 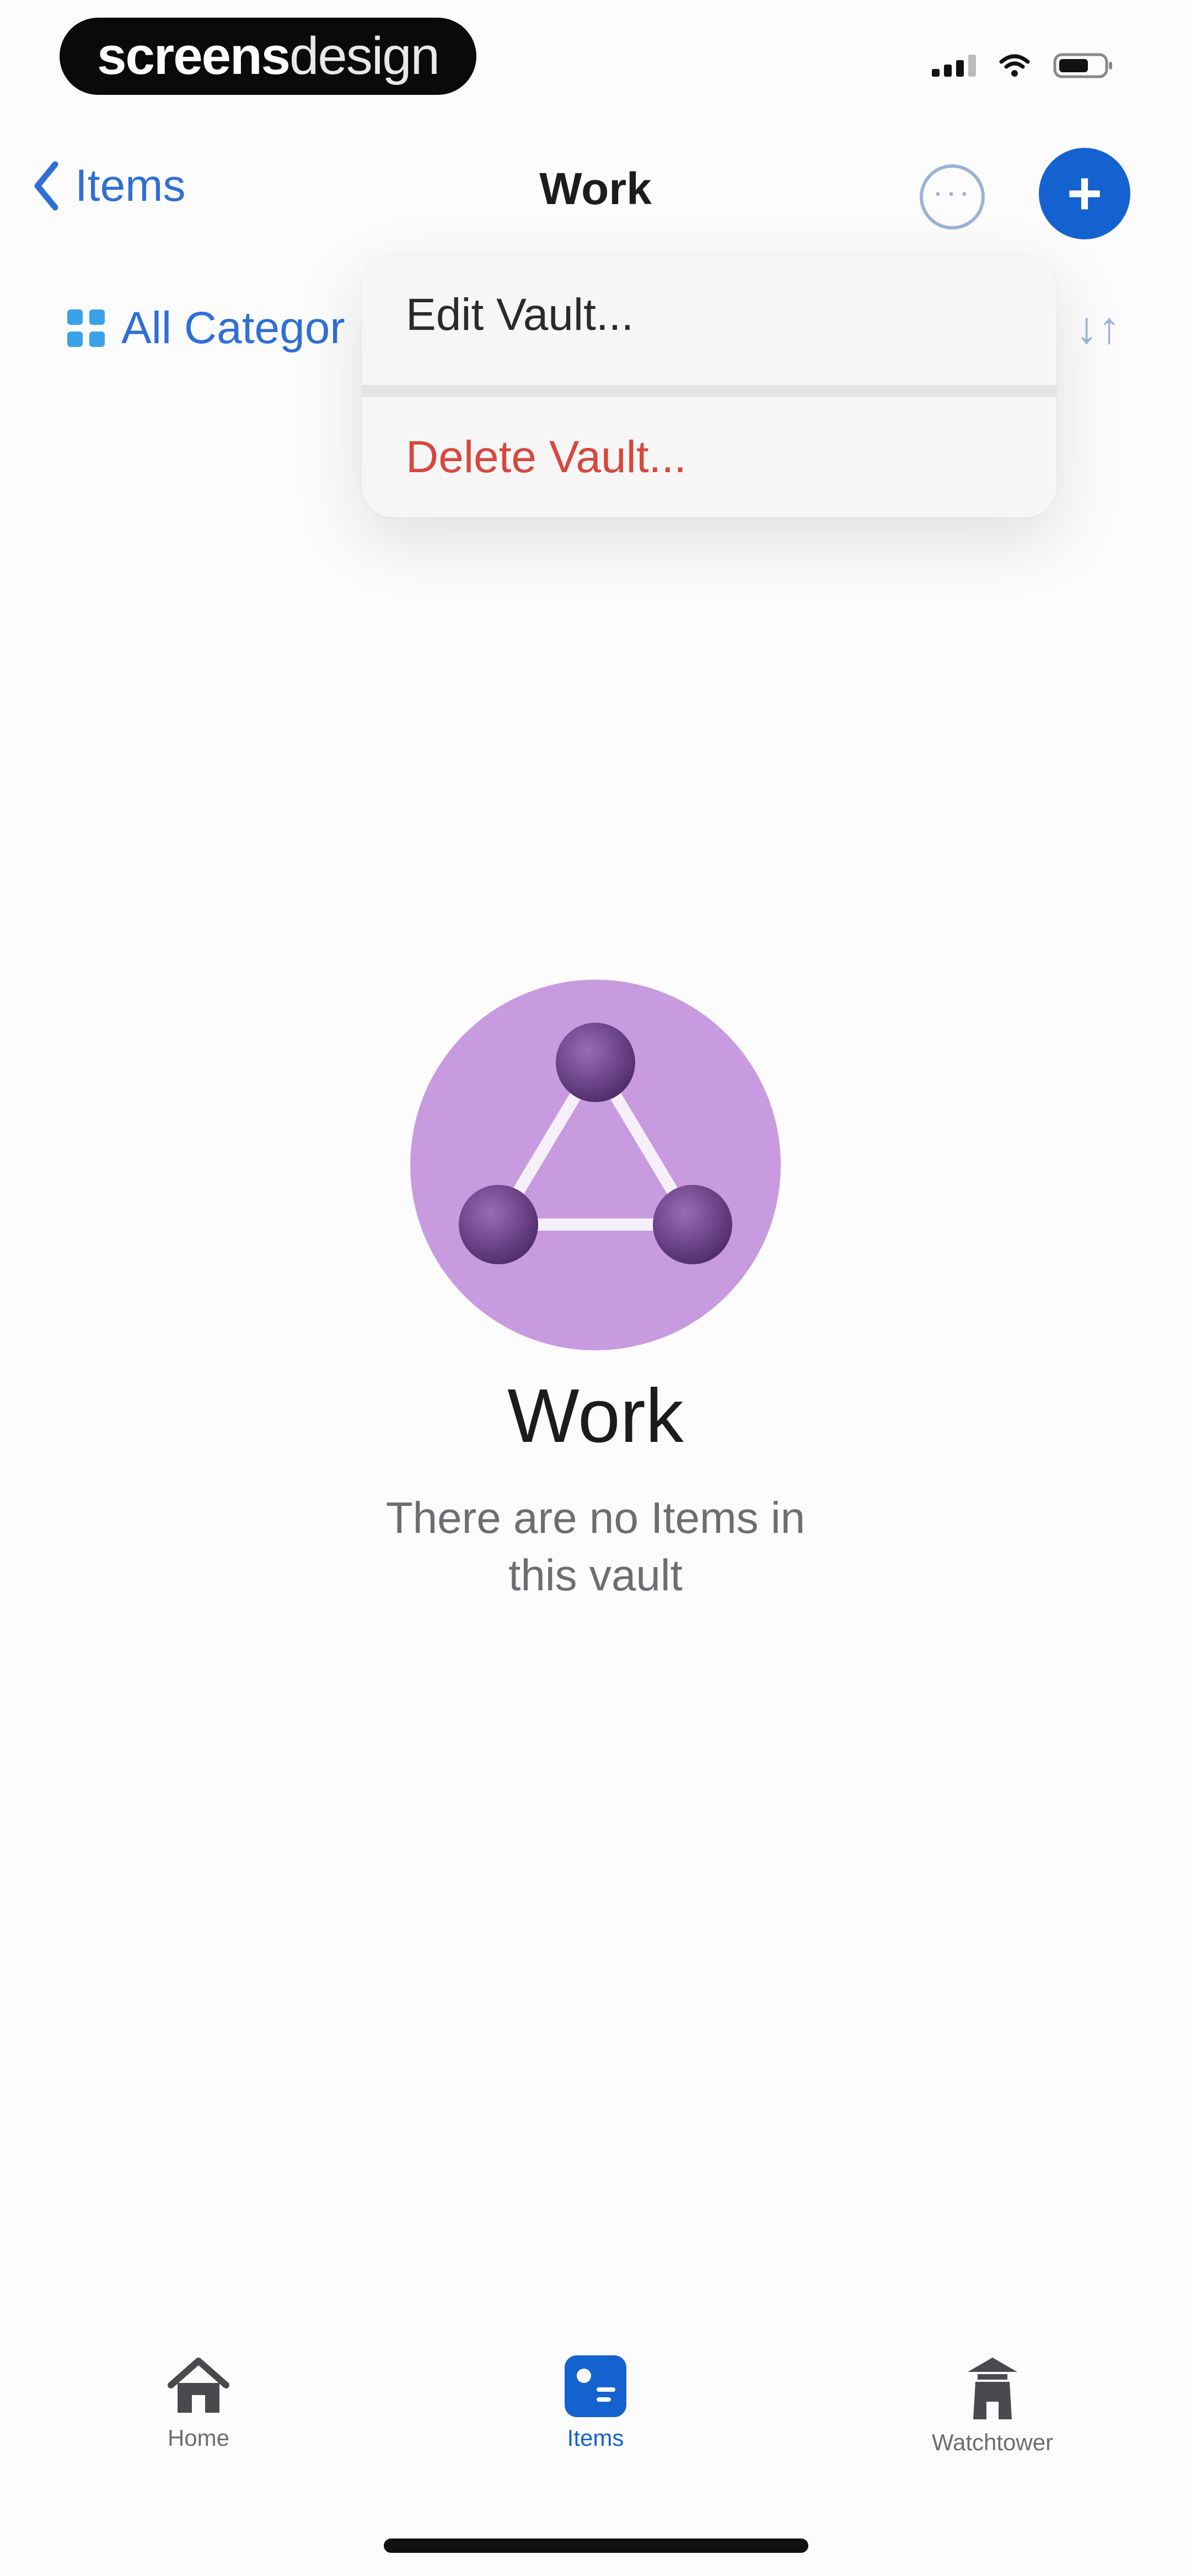 What do you see at coordinates (595, 1415) in the screenshot?
I see `vault-name: Work` at bounding box center [595, 1415].